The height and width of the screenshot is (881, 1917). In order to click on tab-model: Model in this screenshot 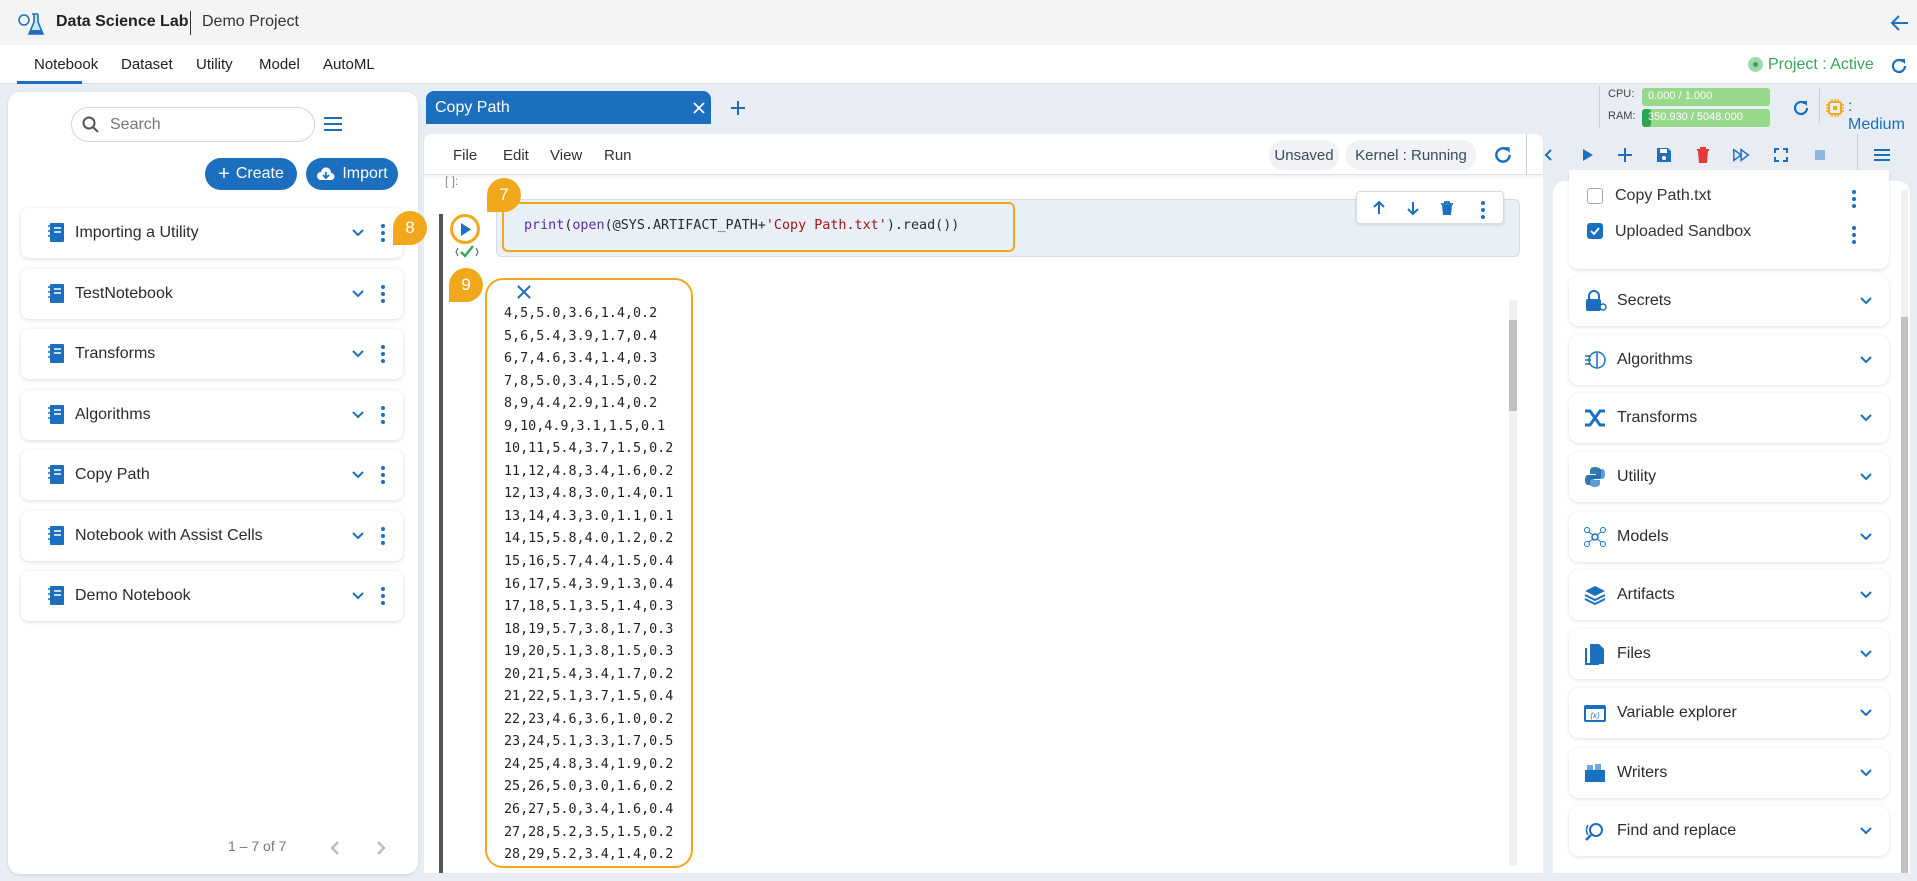, I will do `click(279, 64)`.